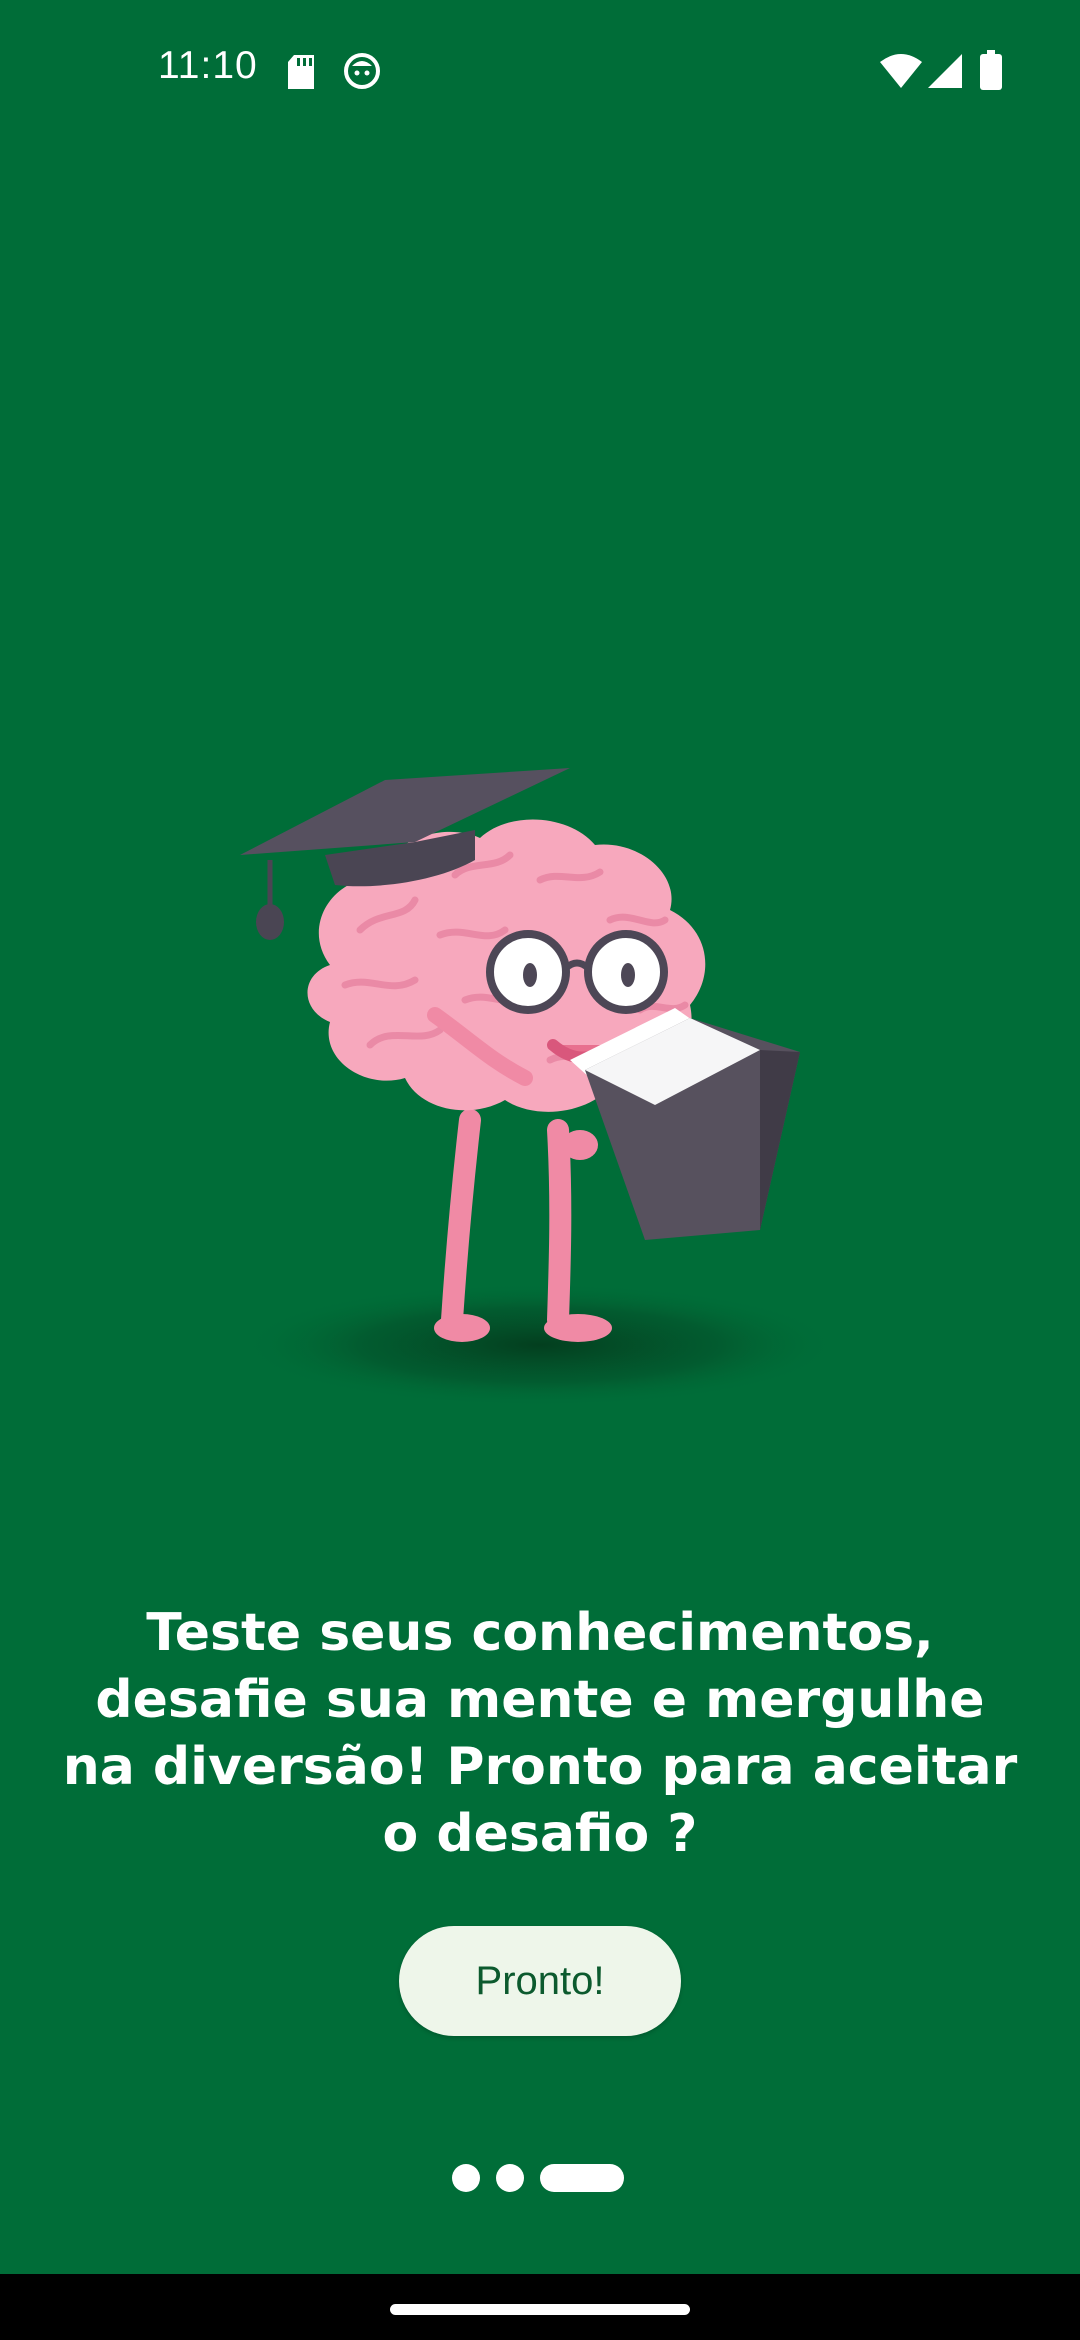 This screenshot has height=2340, width=1080. I want to click on page-indicator, so click(538, 2178).